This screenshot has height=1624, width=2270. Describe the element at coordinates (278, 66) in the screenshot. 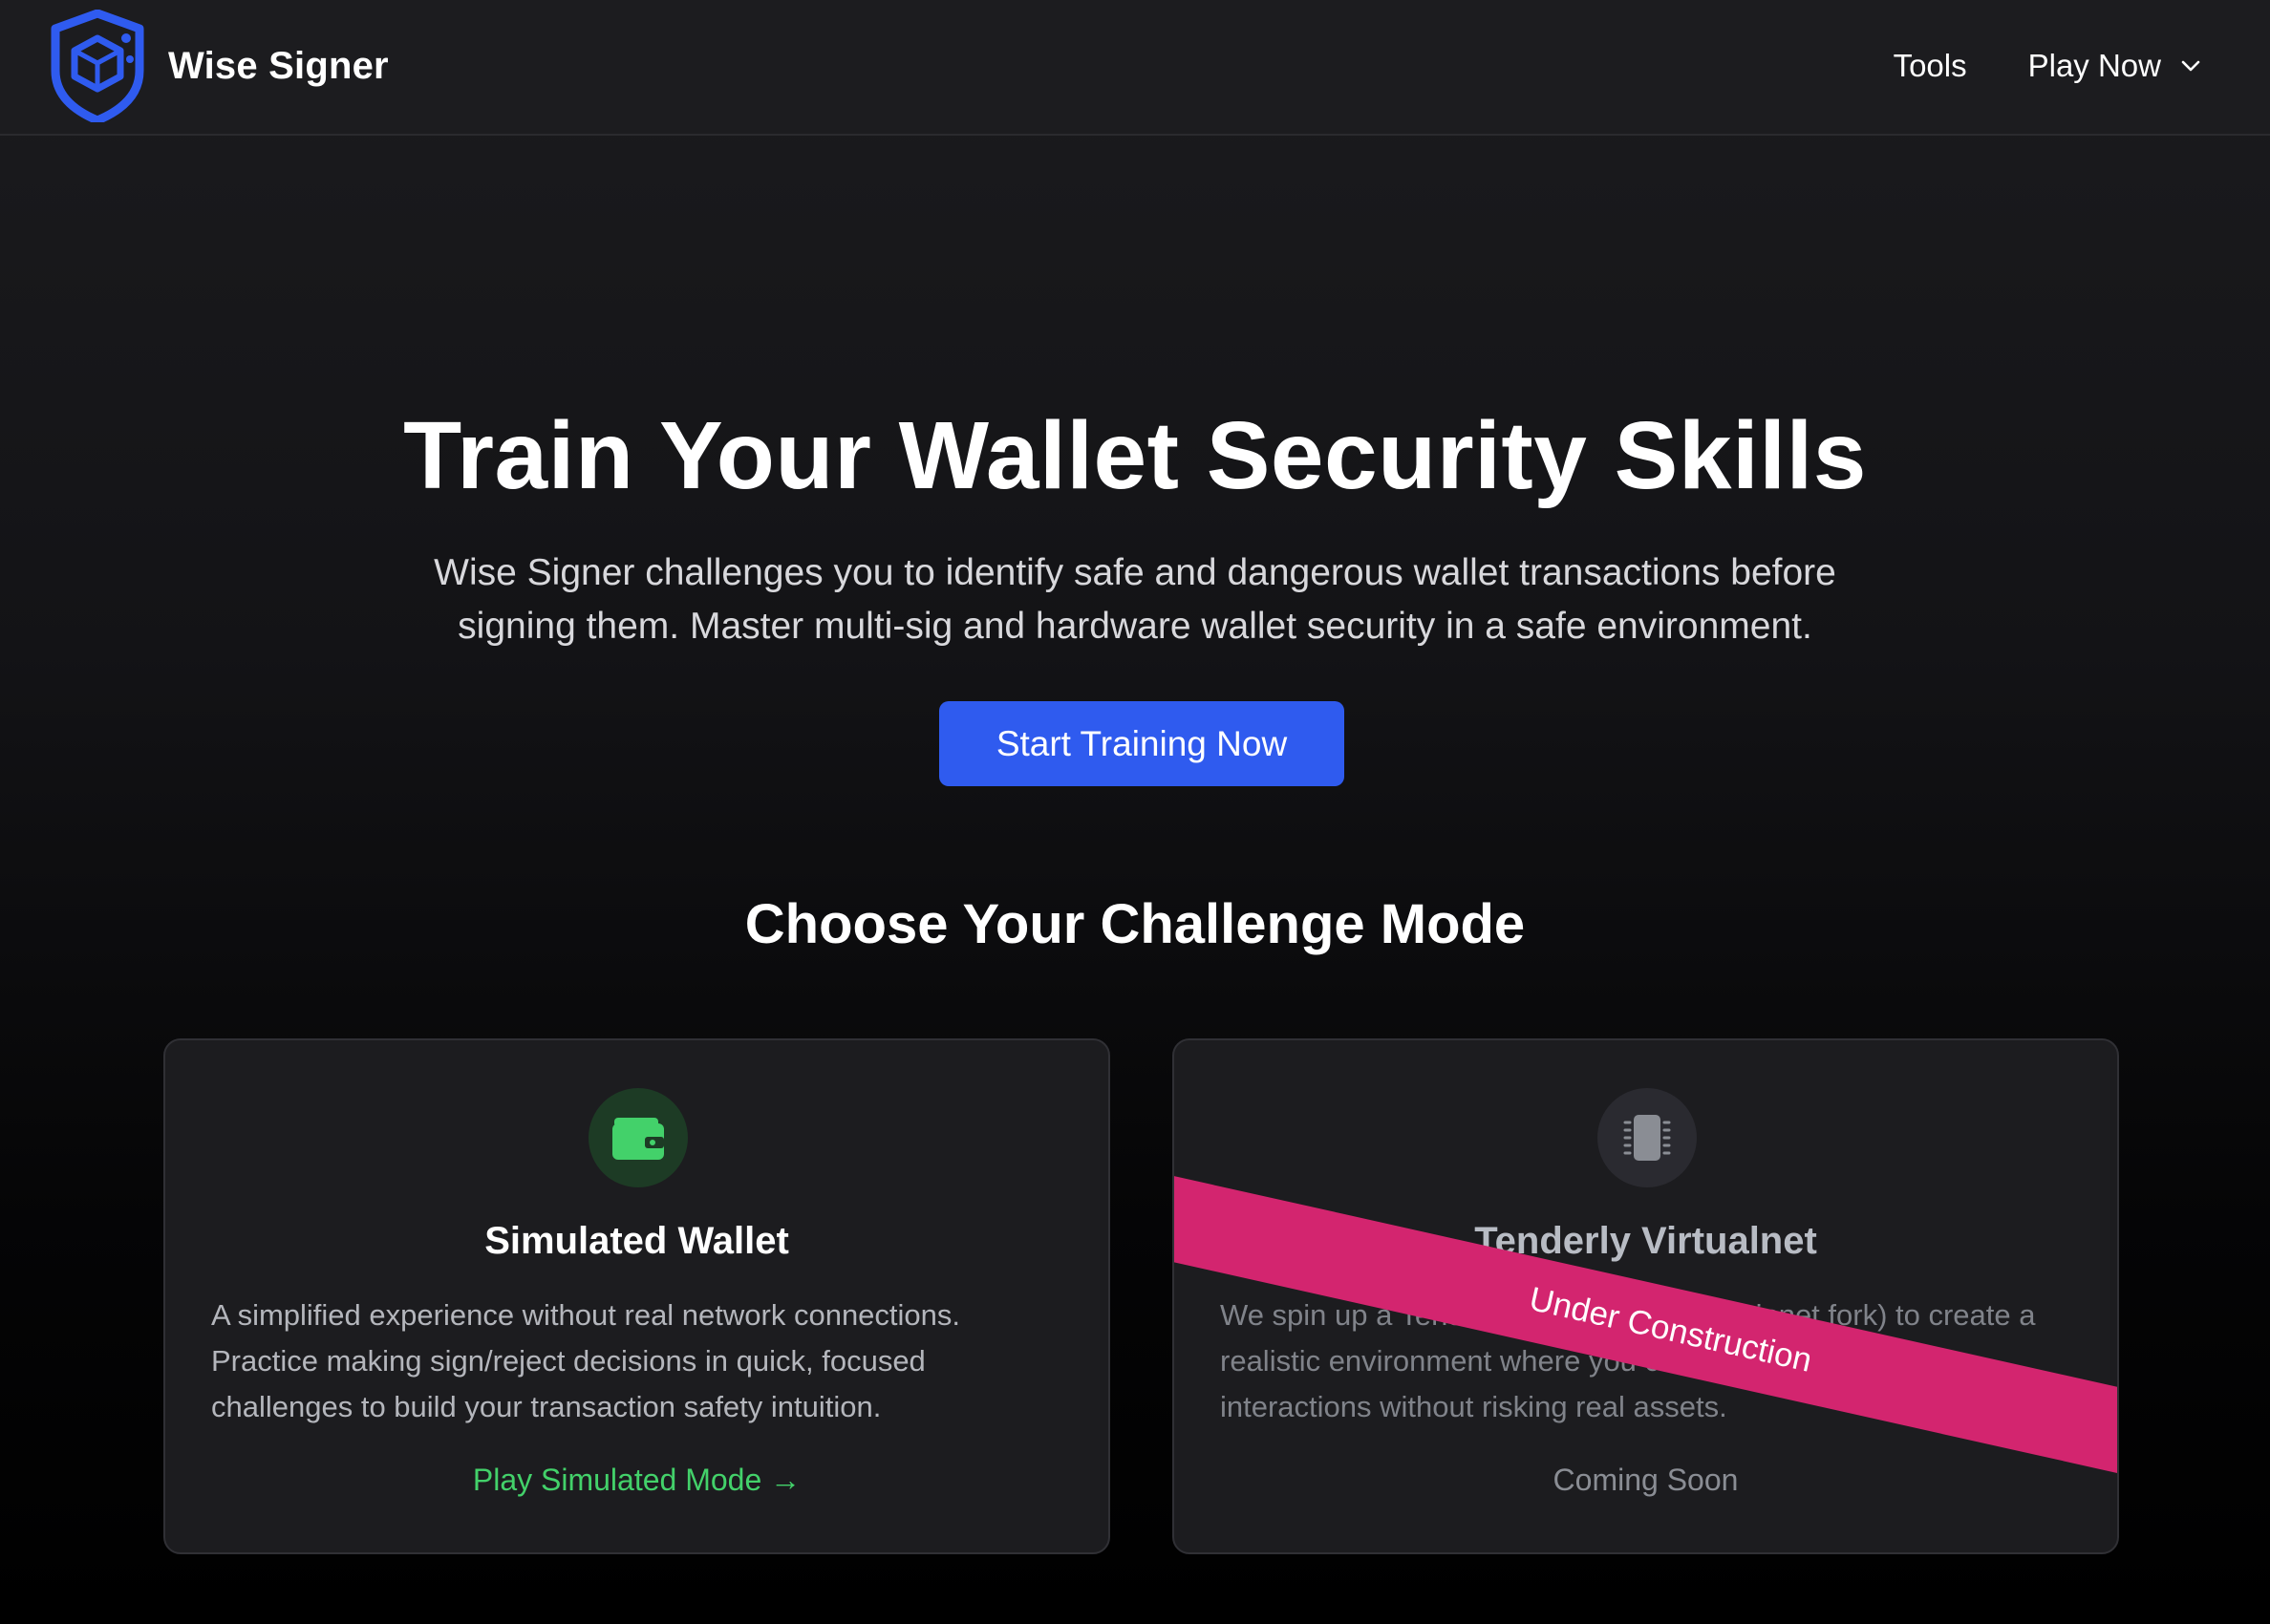

I see `brand-name: Wise Signer` at that location.